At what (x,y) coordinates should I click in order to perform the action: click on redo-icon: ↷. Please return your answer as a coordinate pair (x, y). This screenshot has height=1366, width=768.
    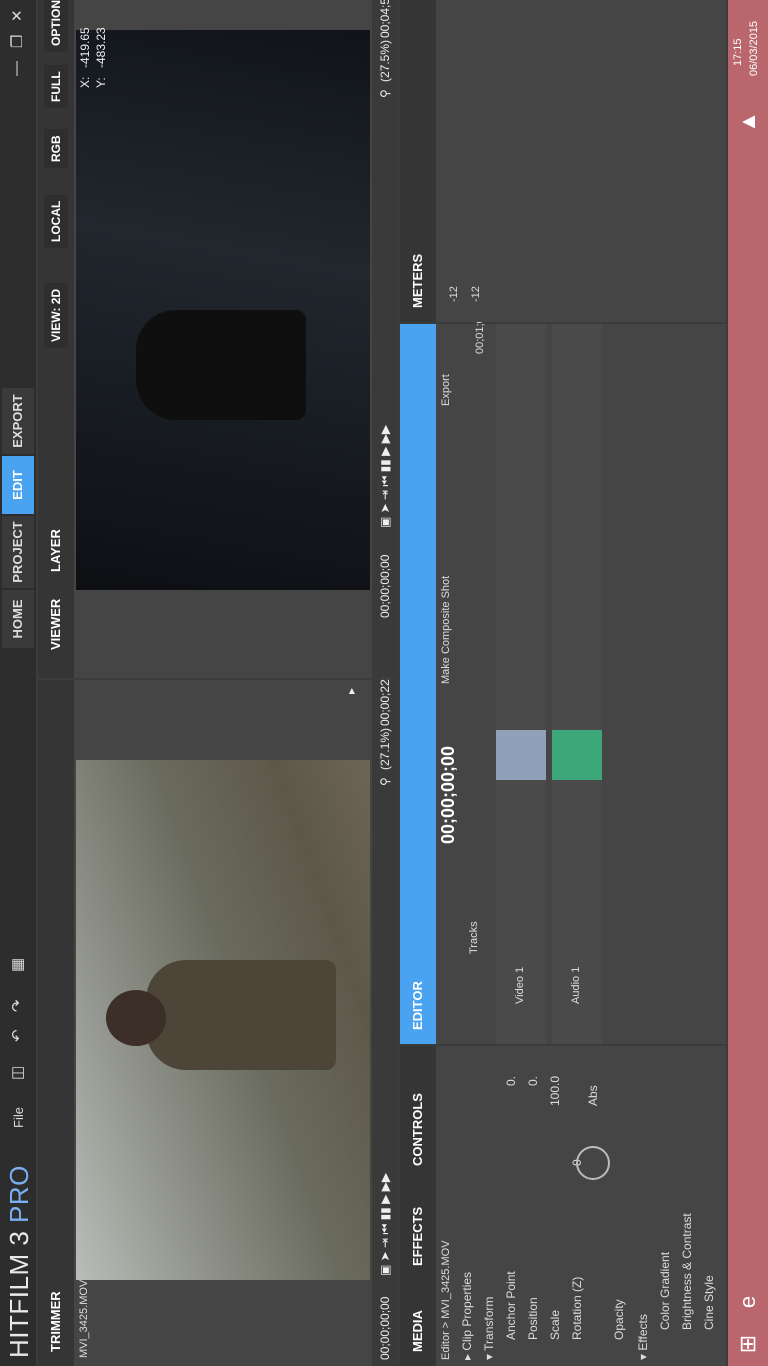
    Looking at the image, I should click on (17, 1005).